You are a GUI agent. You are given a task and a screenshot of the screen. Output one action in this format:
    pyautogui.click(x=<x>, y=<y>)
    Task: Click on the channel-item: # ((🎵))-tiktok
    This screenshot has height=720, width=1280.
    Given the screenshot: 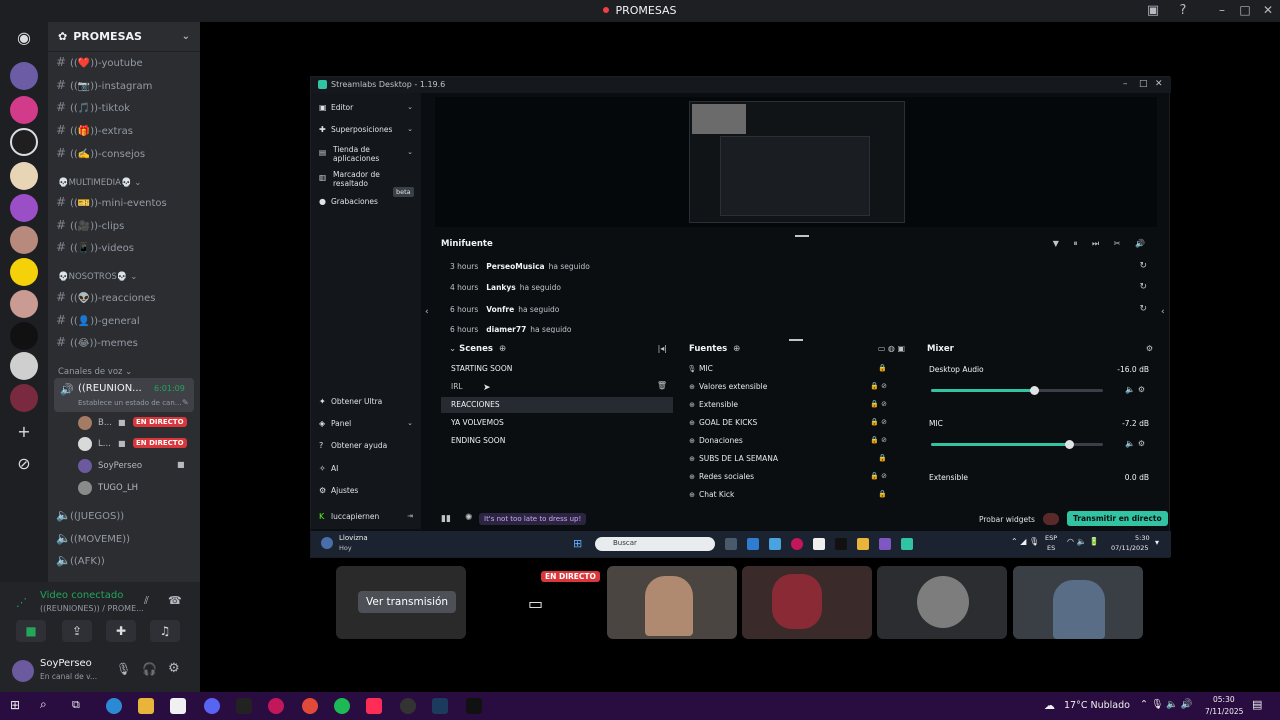 What is the action you would take?
    pyautogui.click(x=93, y=107)
    